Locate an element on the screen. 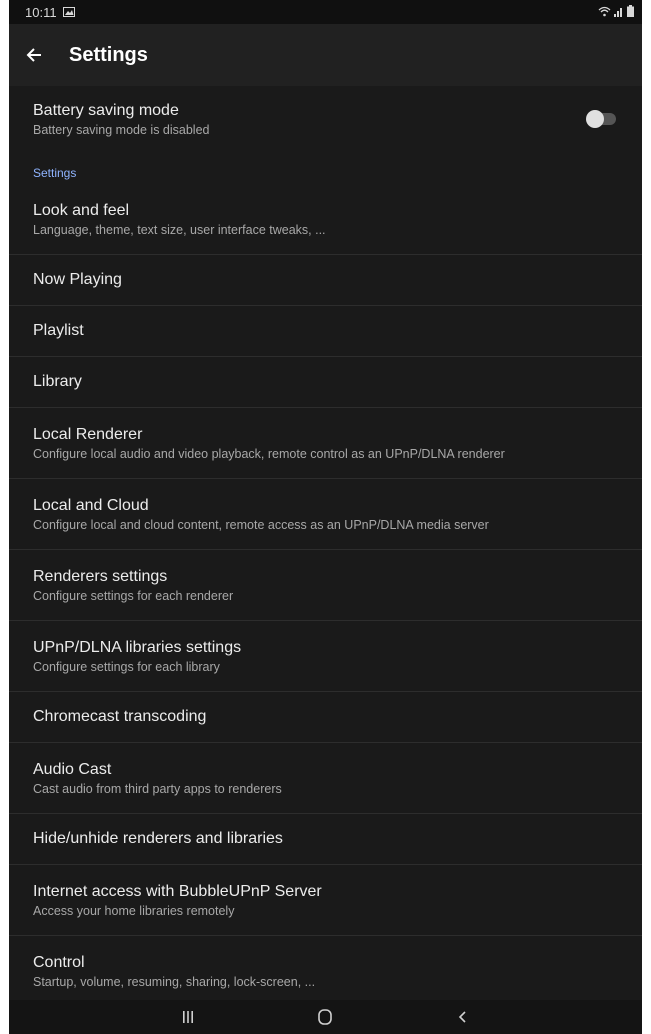  app-bar: Settings is located at coordinates (325, 55).